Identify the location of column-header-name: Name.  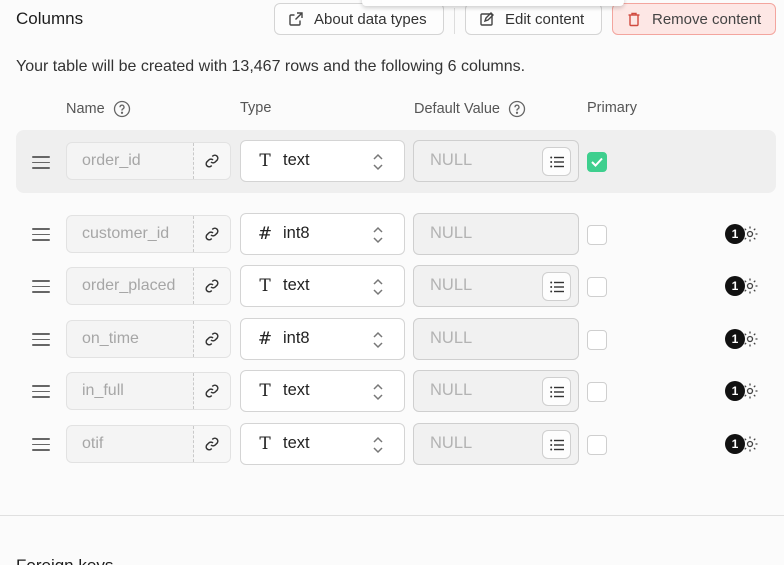
(98, 109).